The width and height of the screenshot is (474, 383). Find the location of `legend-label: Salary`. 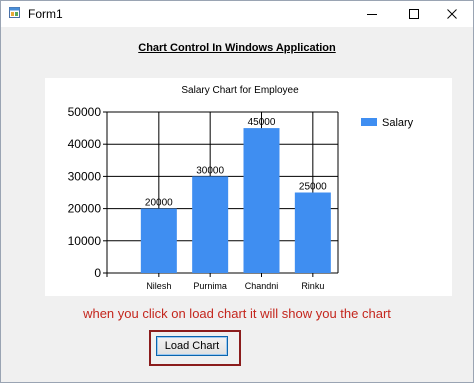

legend-label: Salary is located at coordinates (398, 123).